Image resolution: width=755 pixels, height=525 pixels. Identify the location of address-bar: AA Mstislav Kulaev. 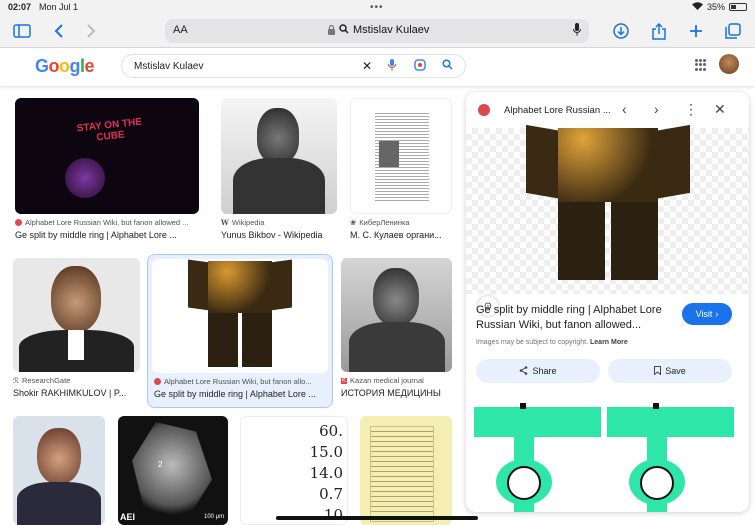
(377, 31).